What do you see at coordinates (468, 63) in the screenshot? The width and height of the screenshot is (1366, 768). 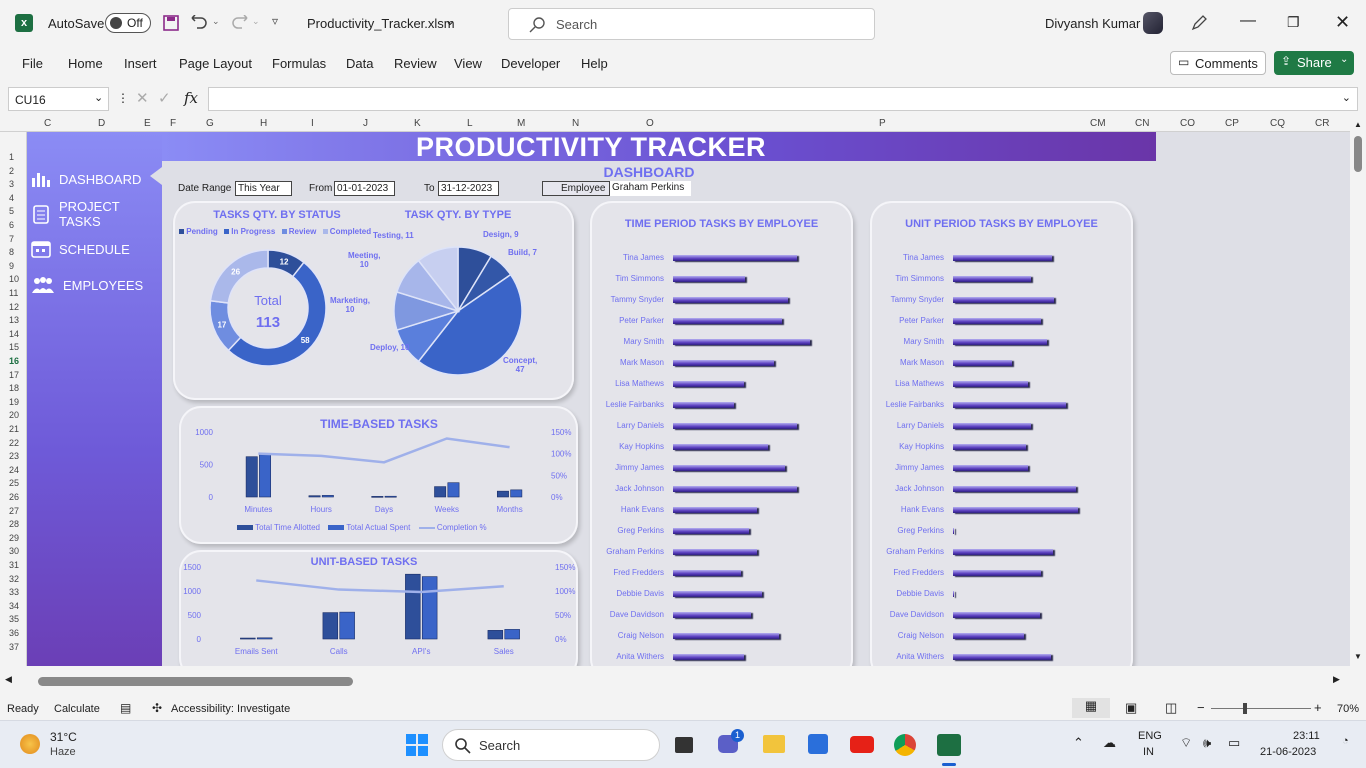 I see `tab-view: View` at bounding box center [468, 63].